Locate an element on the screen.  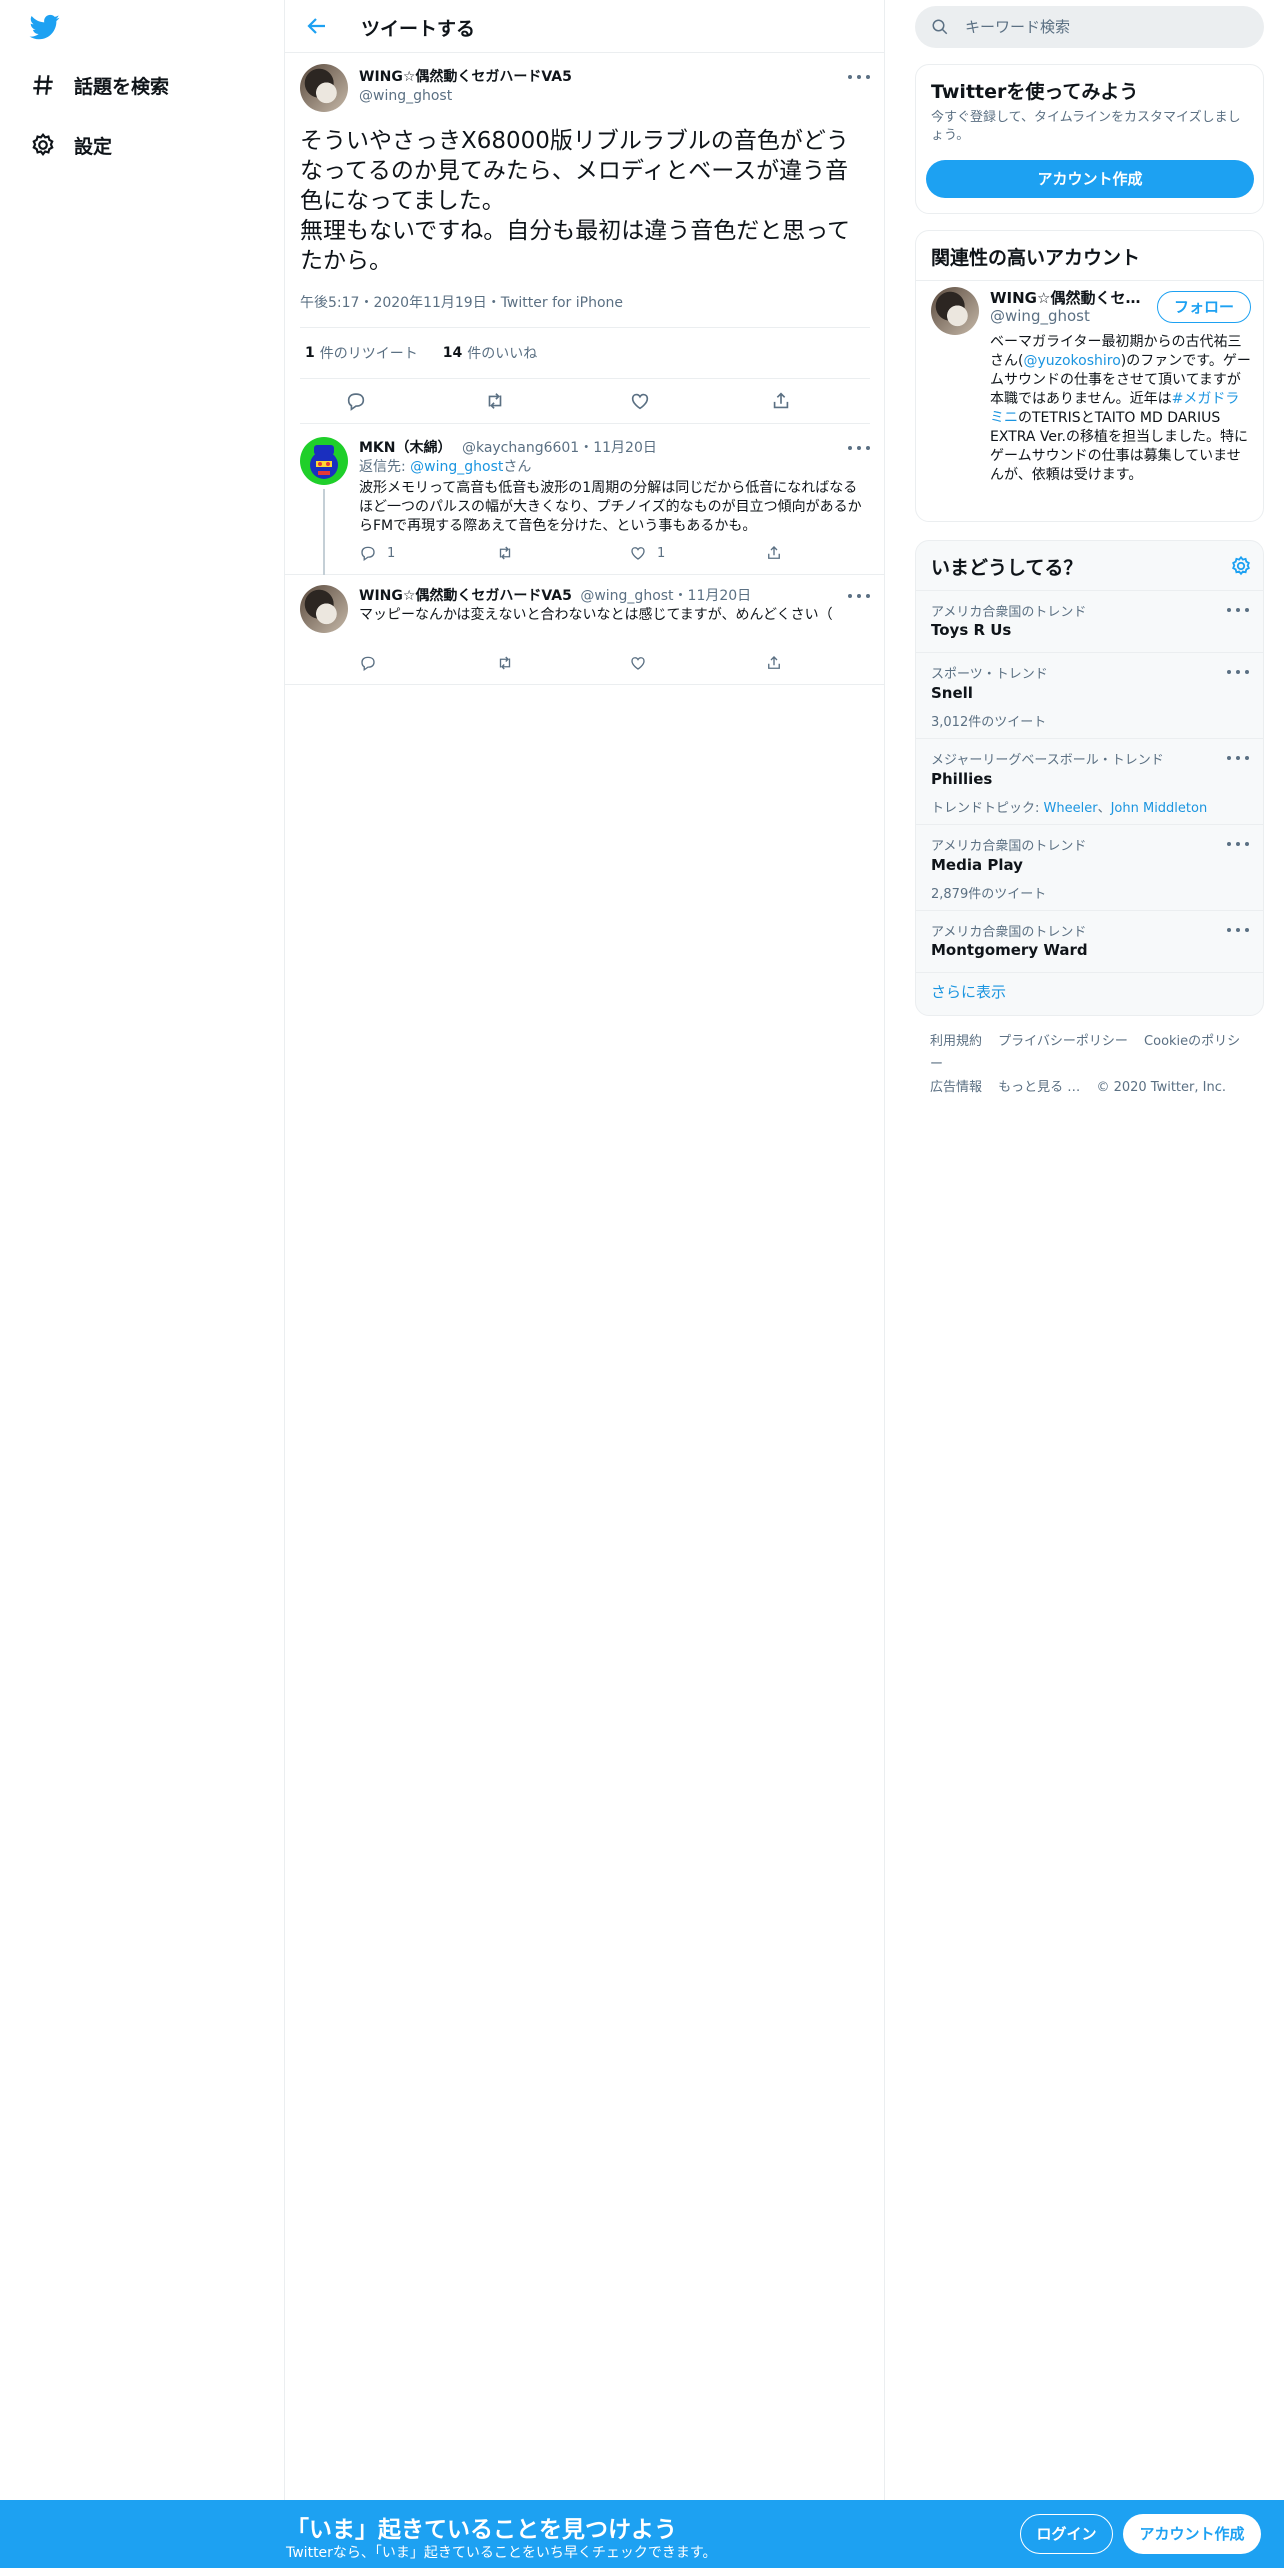
trend-name: Toys R Us is located at coordinates (971, 630).